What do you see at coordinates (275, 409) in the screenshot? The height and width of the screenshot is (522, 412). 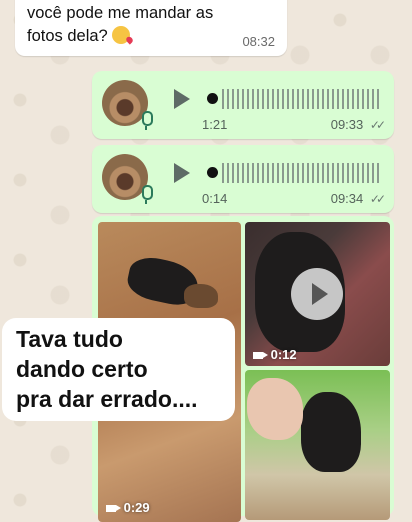 I see `hand-image` at bounding box center [275, 409].